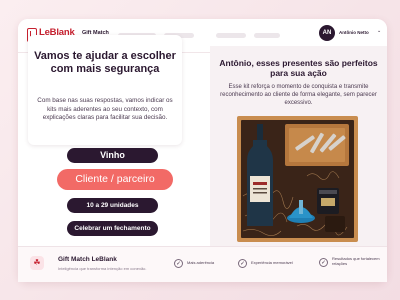  I want to click on answer-cliente-button: Cliente / parceiro, so click(115, 179).